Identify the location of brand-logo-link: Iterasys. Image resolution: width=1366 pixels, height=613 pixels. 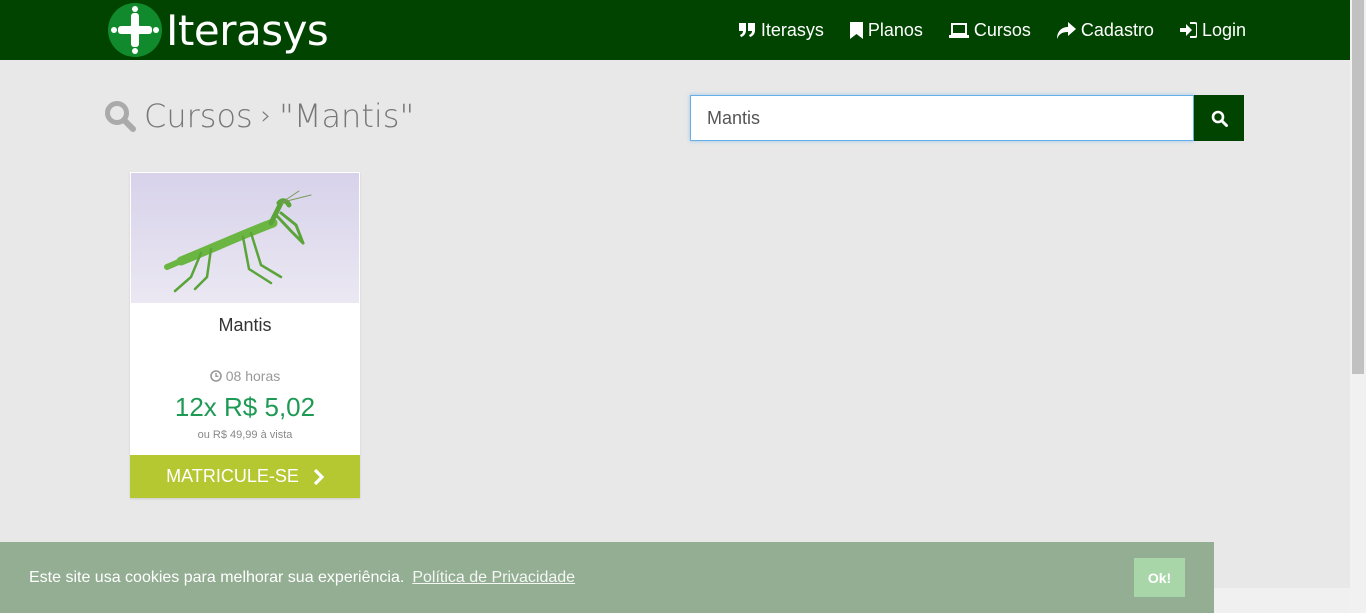
(218, 30).